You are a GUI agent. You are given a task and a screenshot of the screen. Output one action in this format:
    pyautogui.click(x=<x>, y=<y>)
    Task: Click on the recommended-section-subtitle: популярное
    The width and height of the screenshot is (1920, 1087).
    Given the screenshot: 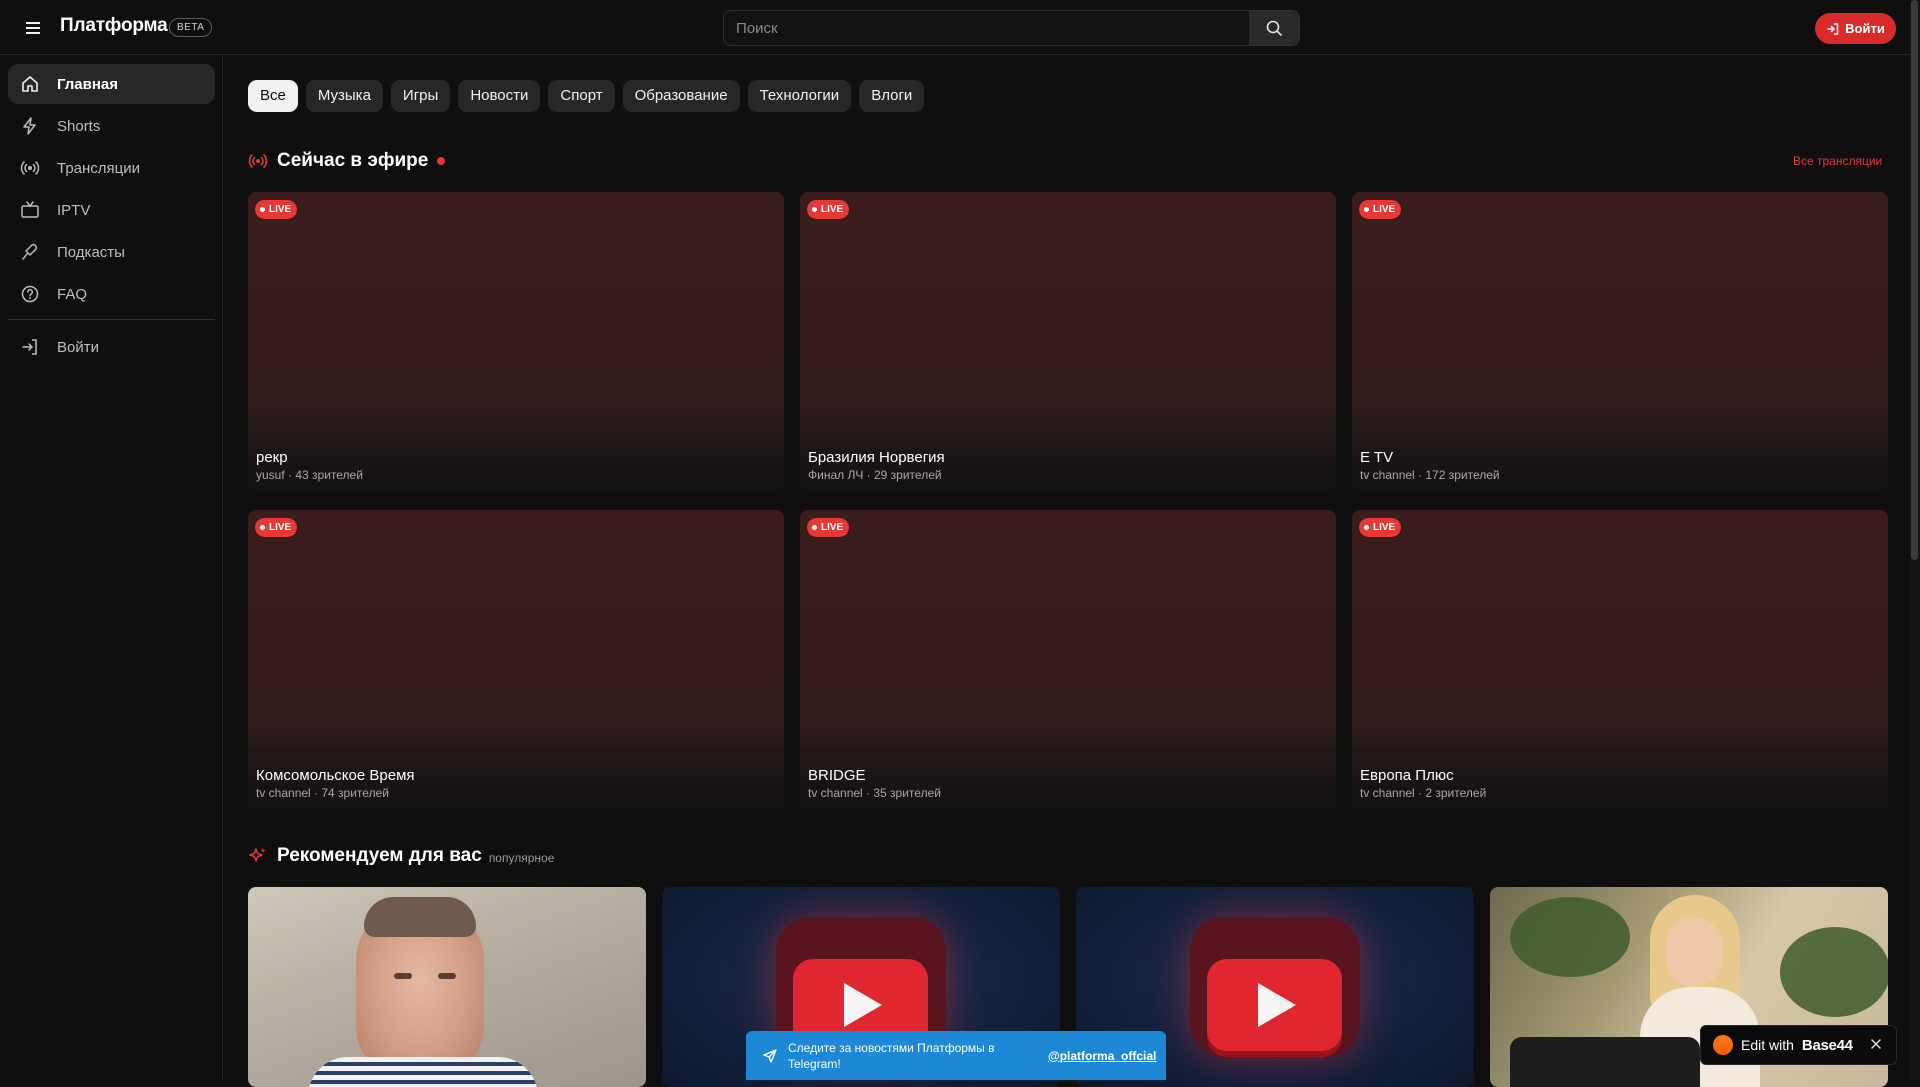 What is the action you would take?
    pyautogui.click(x=521, y=857)
    